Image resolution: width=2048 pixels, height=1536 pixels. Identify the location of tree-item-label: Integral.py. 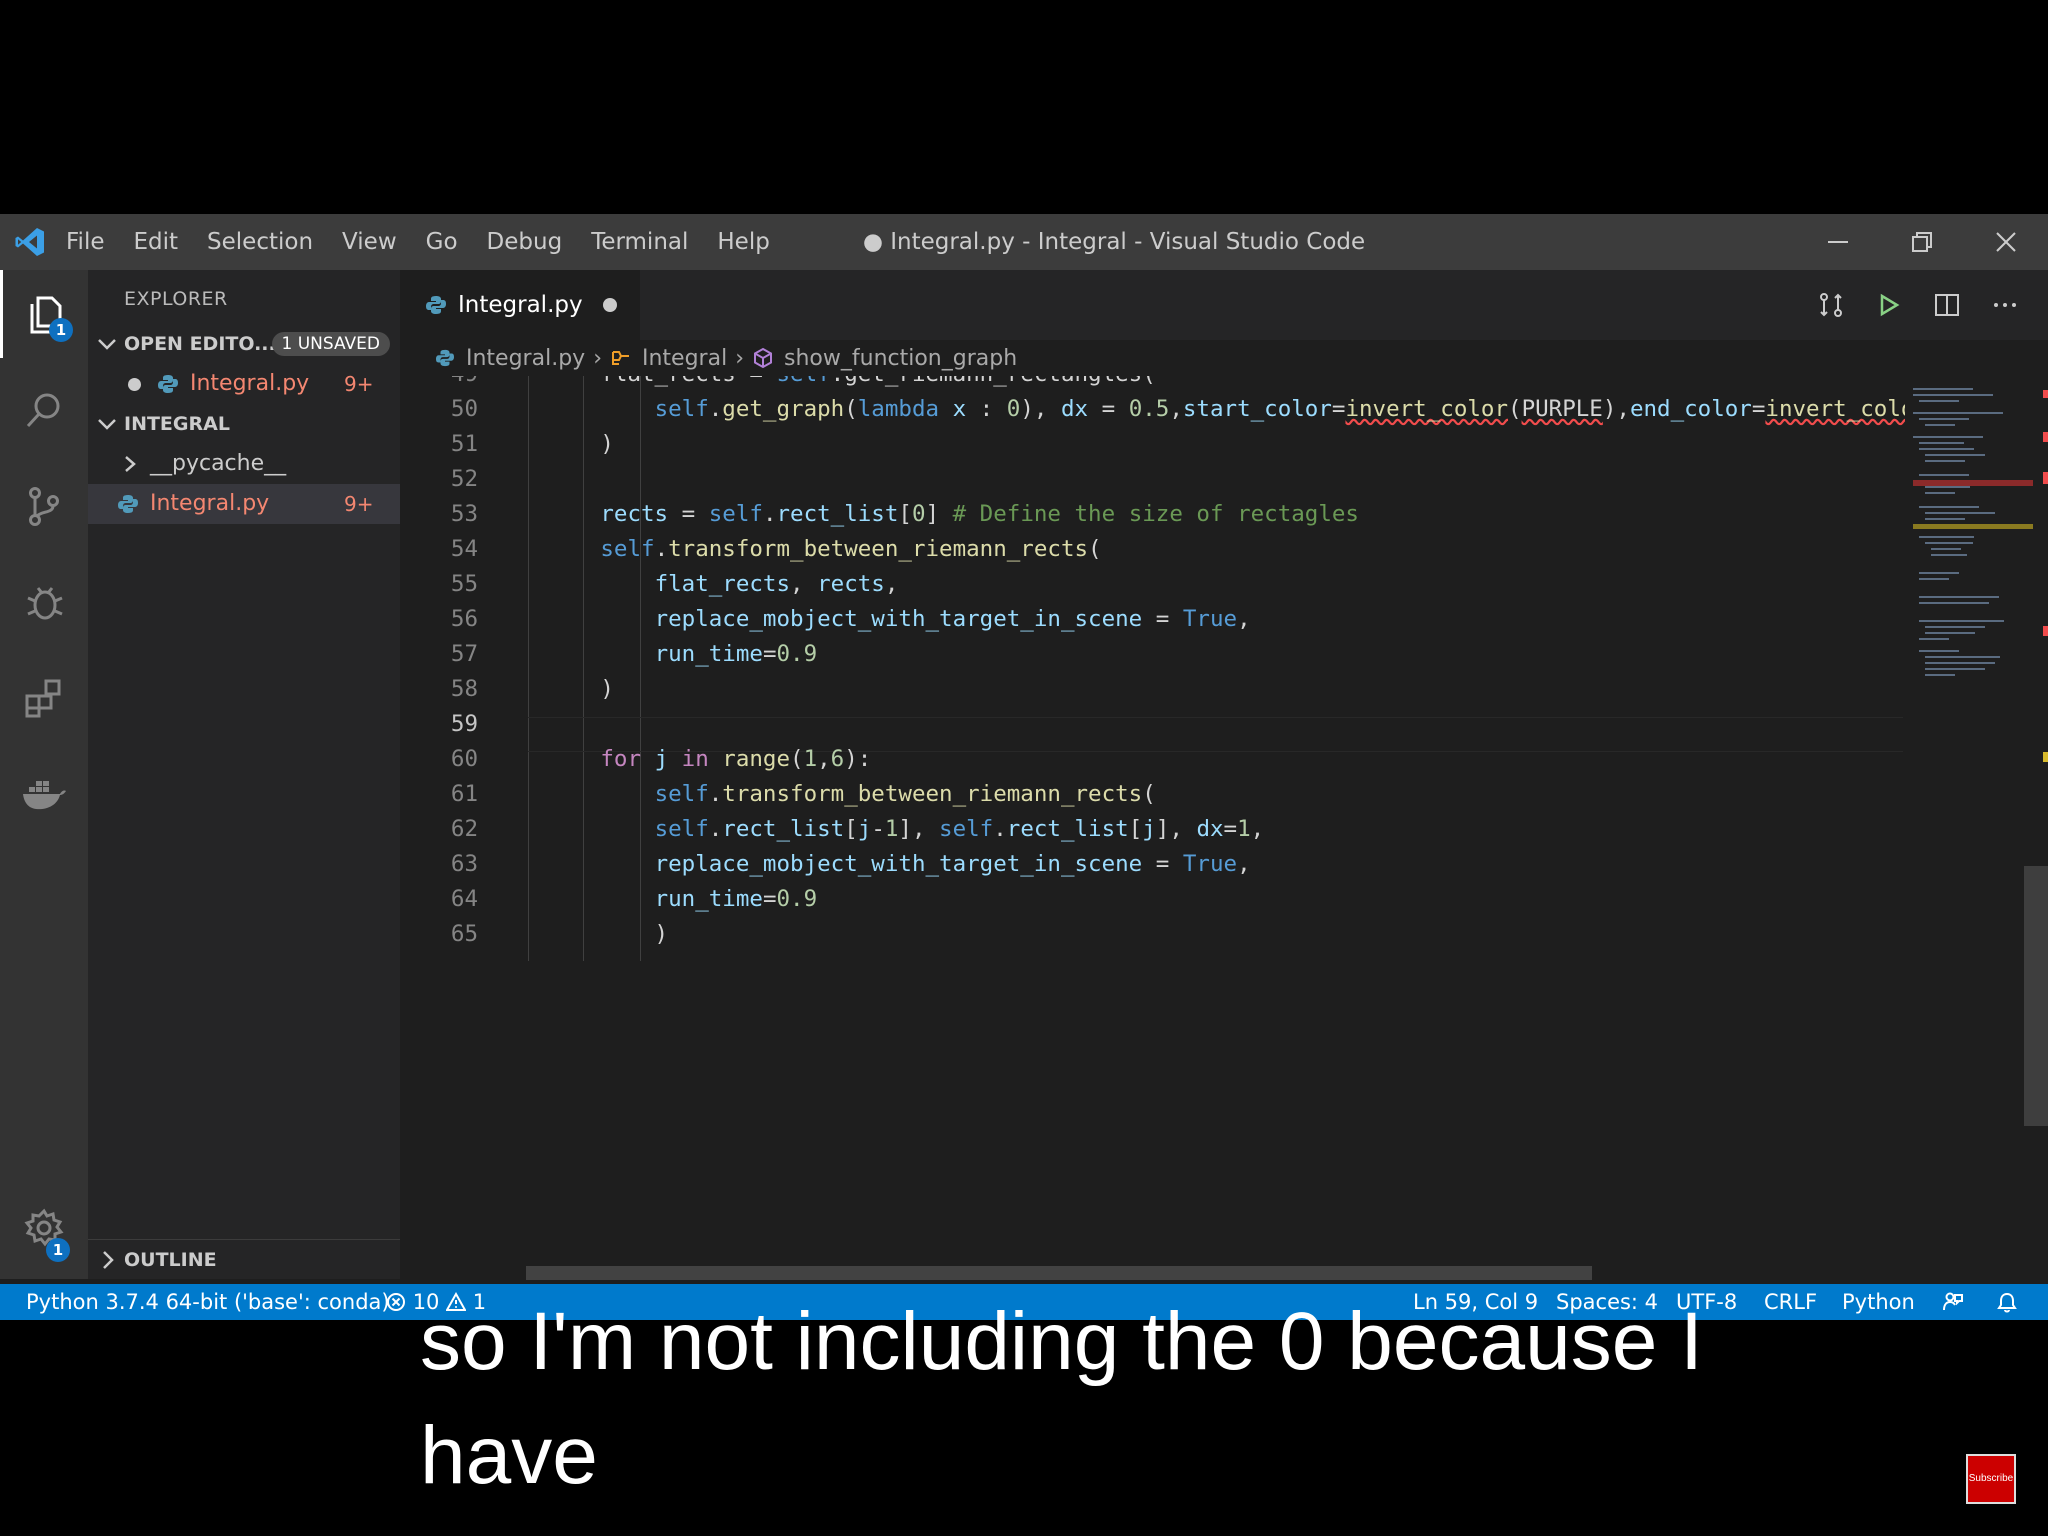
(210, 503).